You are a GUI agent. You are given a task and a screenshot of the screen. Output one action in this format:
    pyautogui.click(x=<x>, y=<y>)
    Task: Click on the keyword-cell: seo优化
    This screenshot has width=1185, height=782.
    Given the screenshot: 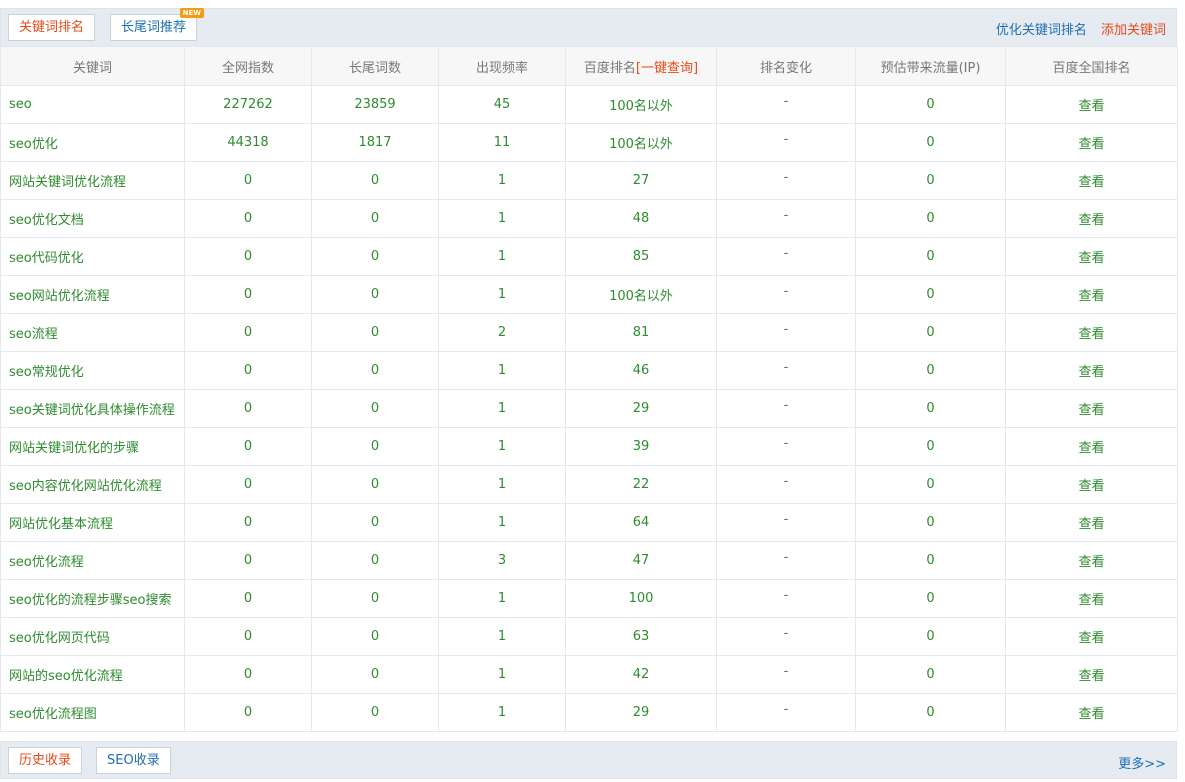 What is the action you would take?
    pyautogui.click(x=92, y=142)
    